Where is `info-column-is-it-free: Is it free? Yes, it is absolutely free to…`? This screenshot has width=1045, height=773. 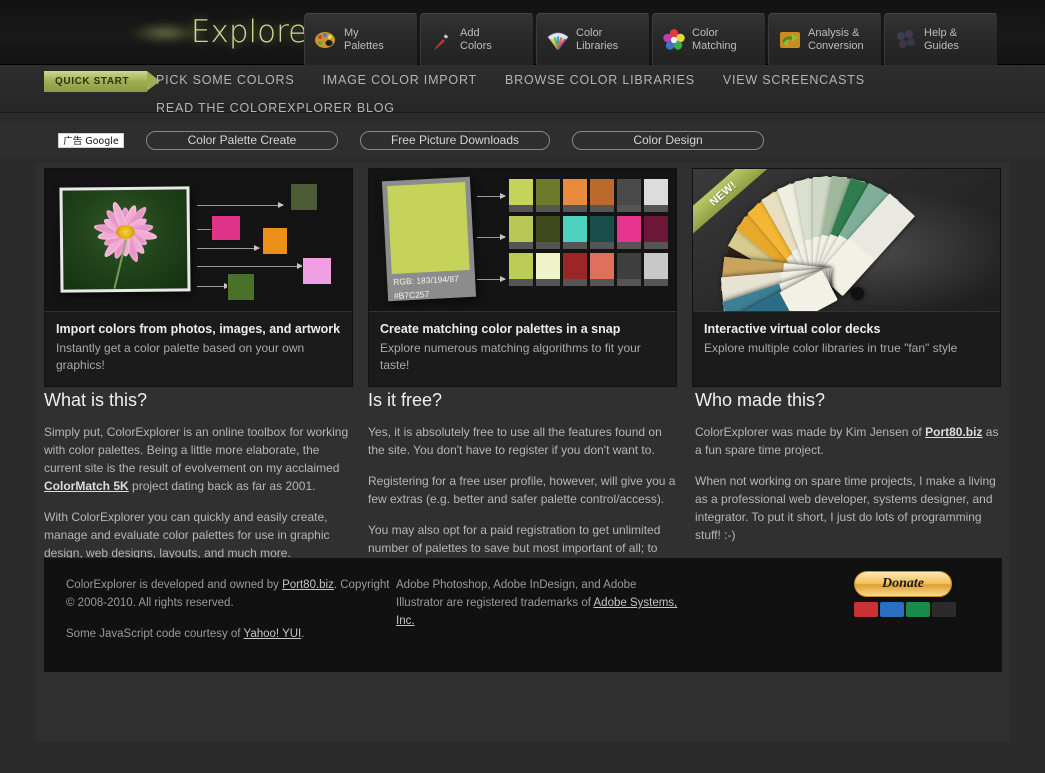 info-column-is-it-free: Is it free? Yes, it is absolutely free to… is located at coordinates (524, 482).